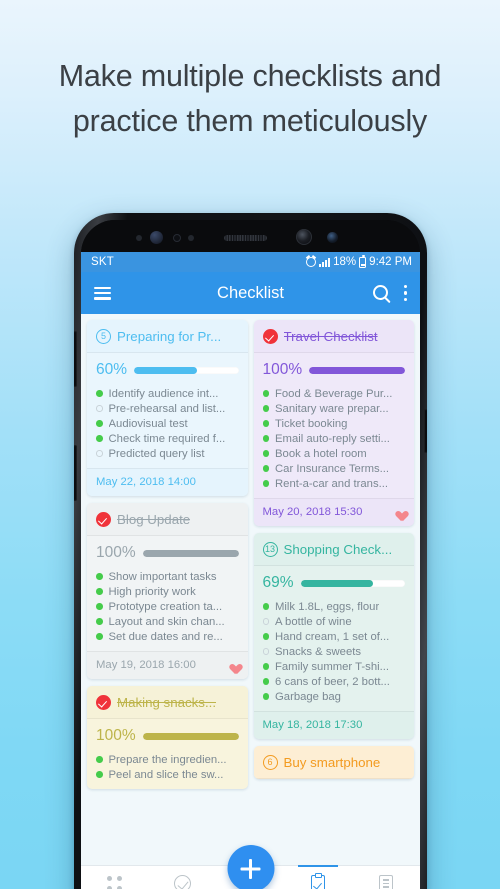 The width and height of the screenshot is (500, 889). What do you see at coordinates (386, 877) in the screenshot?
I see `nav-item-notes` at bounding box center [386, 877].